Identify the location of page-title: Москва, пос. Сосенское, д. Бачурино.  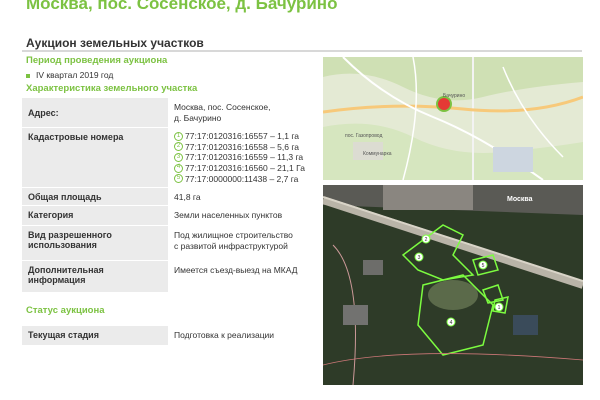
(182, 6).